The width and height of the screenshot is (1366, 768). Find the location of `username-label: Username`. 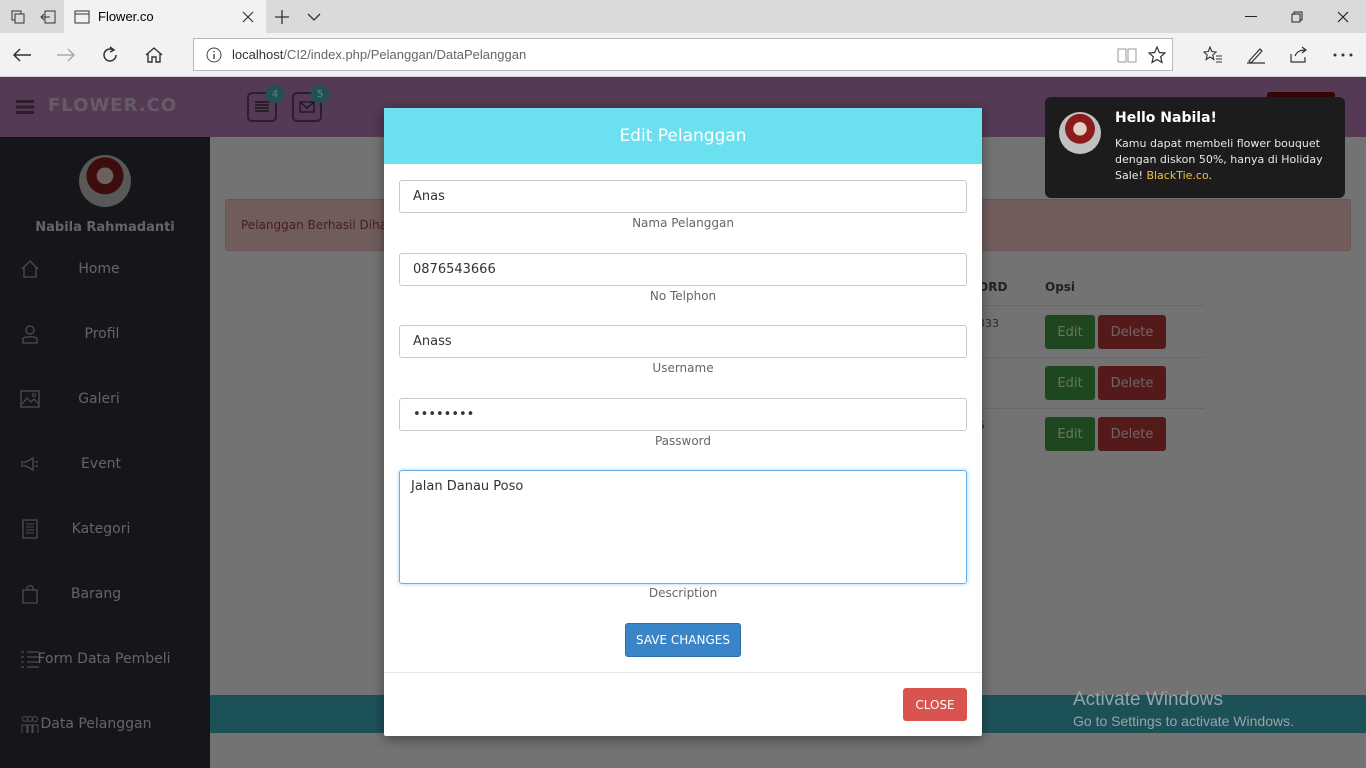

username-label: Username is located at coordinates (683, 368).